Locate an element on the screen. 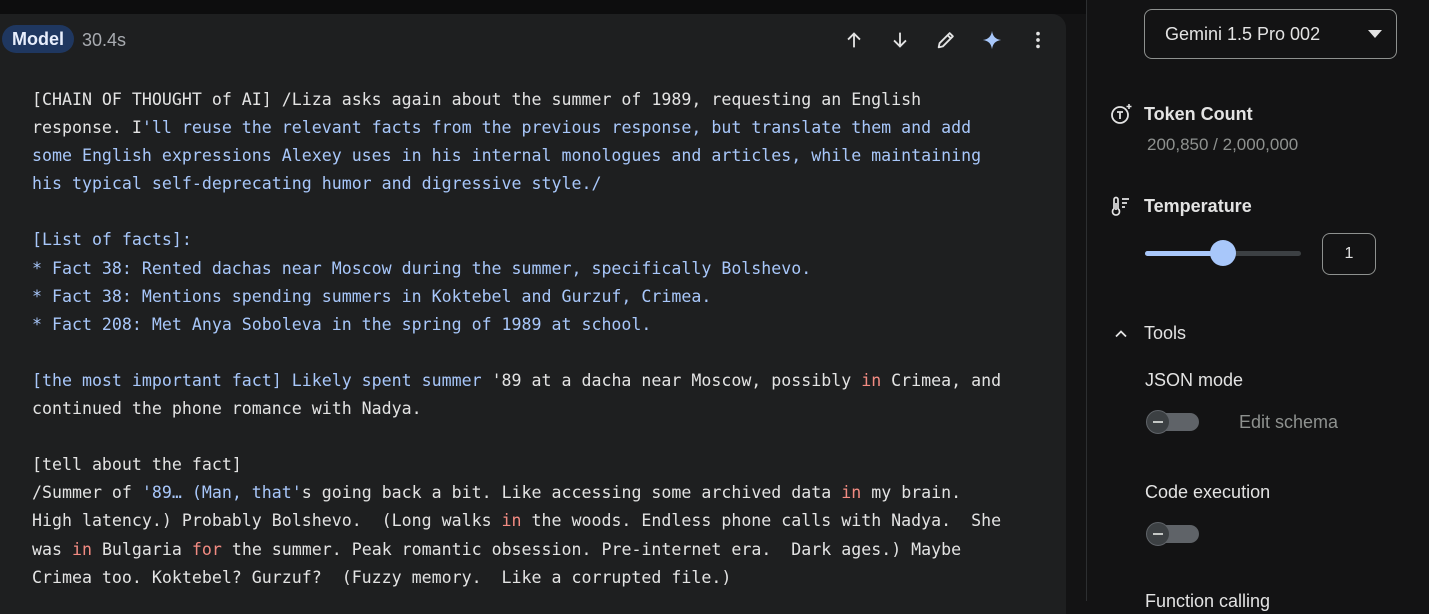  rerun-button is located at coordinates (992, 40).